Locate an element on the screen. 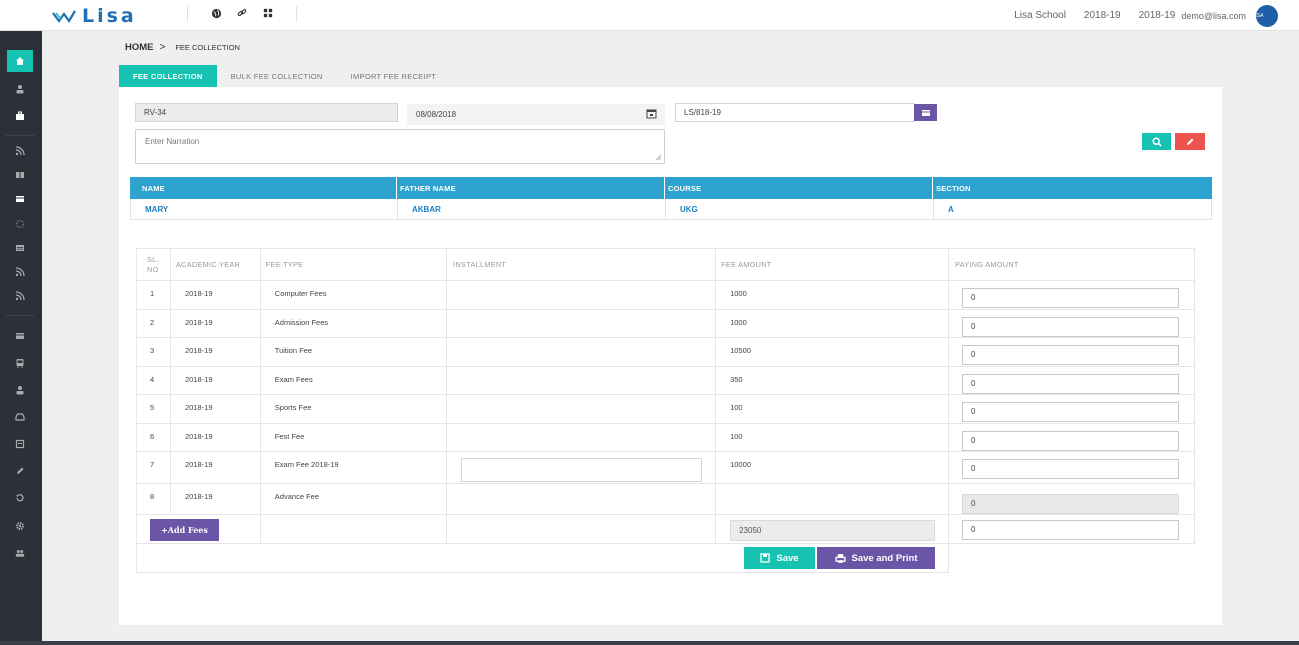 The height and width of the screenshot is (645, 1299). inbox-icon is located at coordinates (20, 417).